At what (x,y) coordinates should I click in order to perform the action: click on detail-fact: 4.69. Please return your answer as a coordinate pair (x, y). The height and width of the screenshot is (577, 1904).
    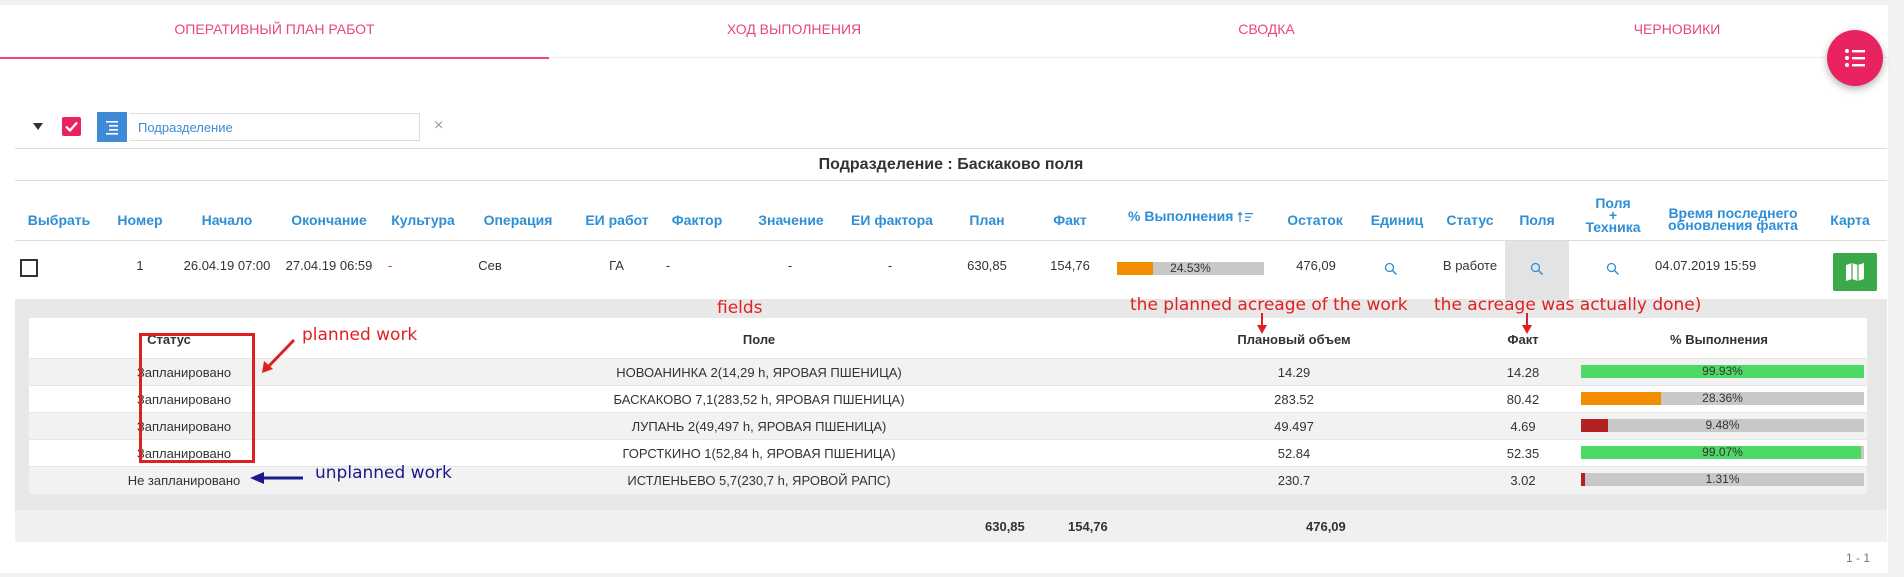
    Looking at the image, I should click on (1523, 426).